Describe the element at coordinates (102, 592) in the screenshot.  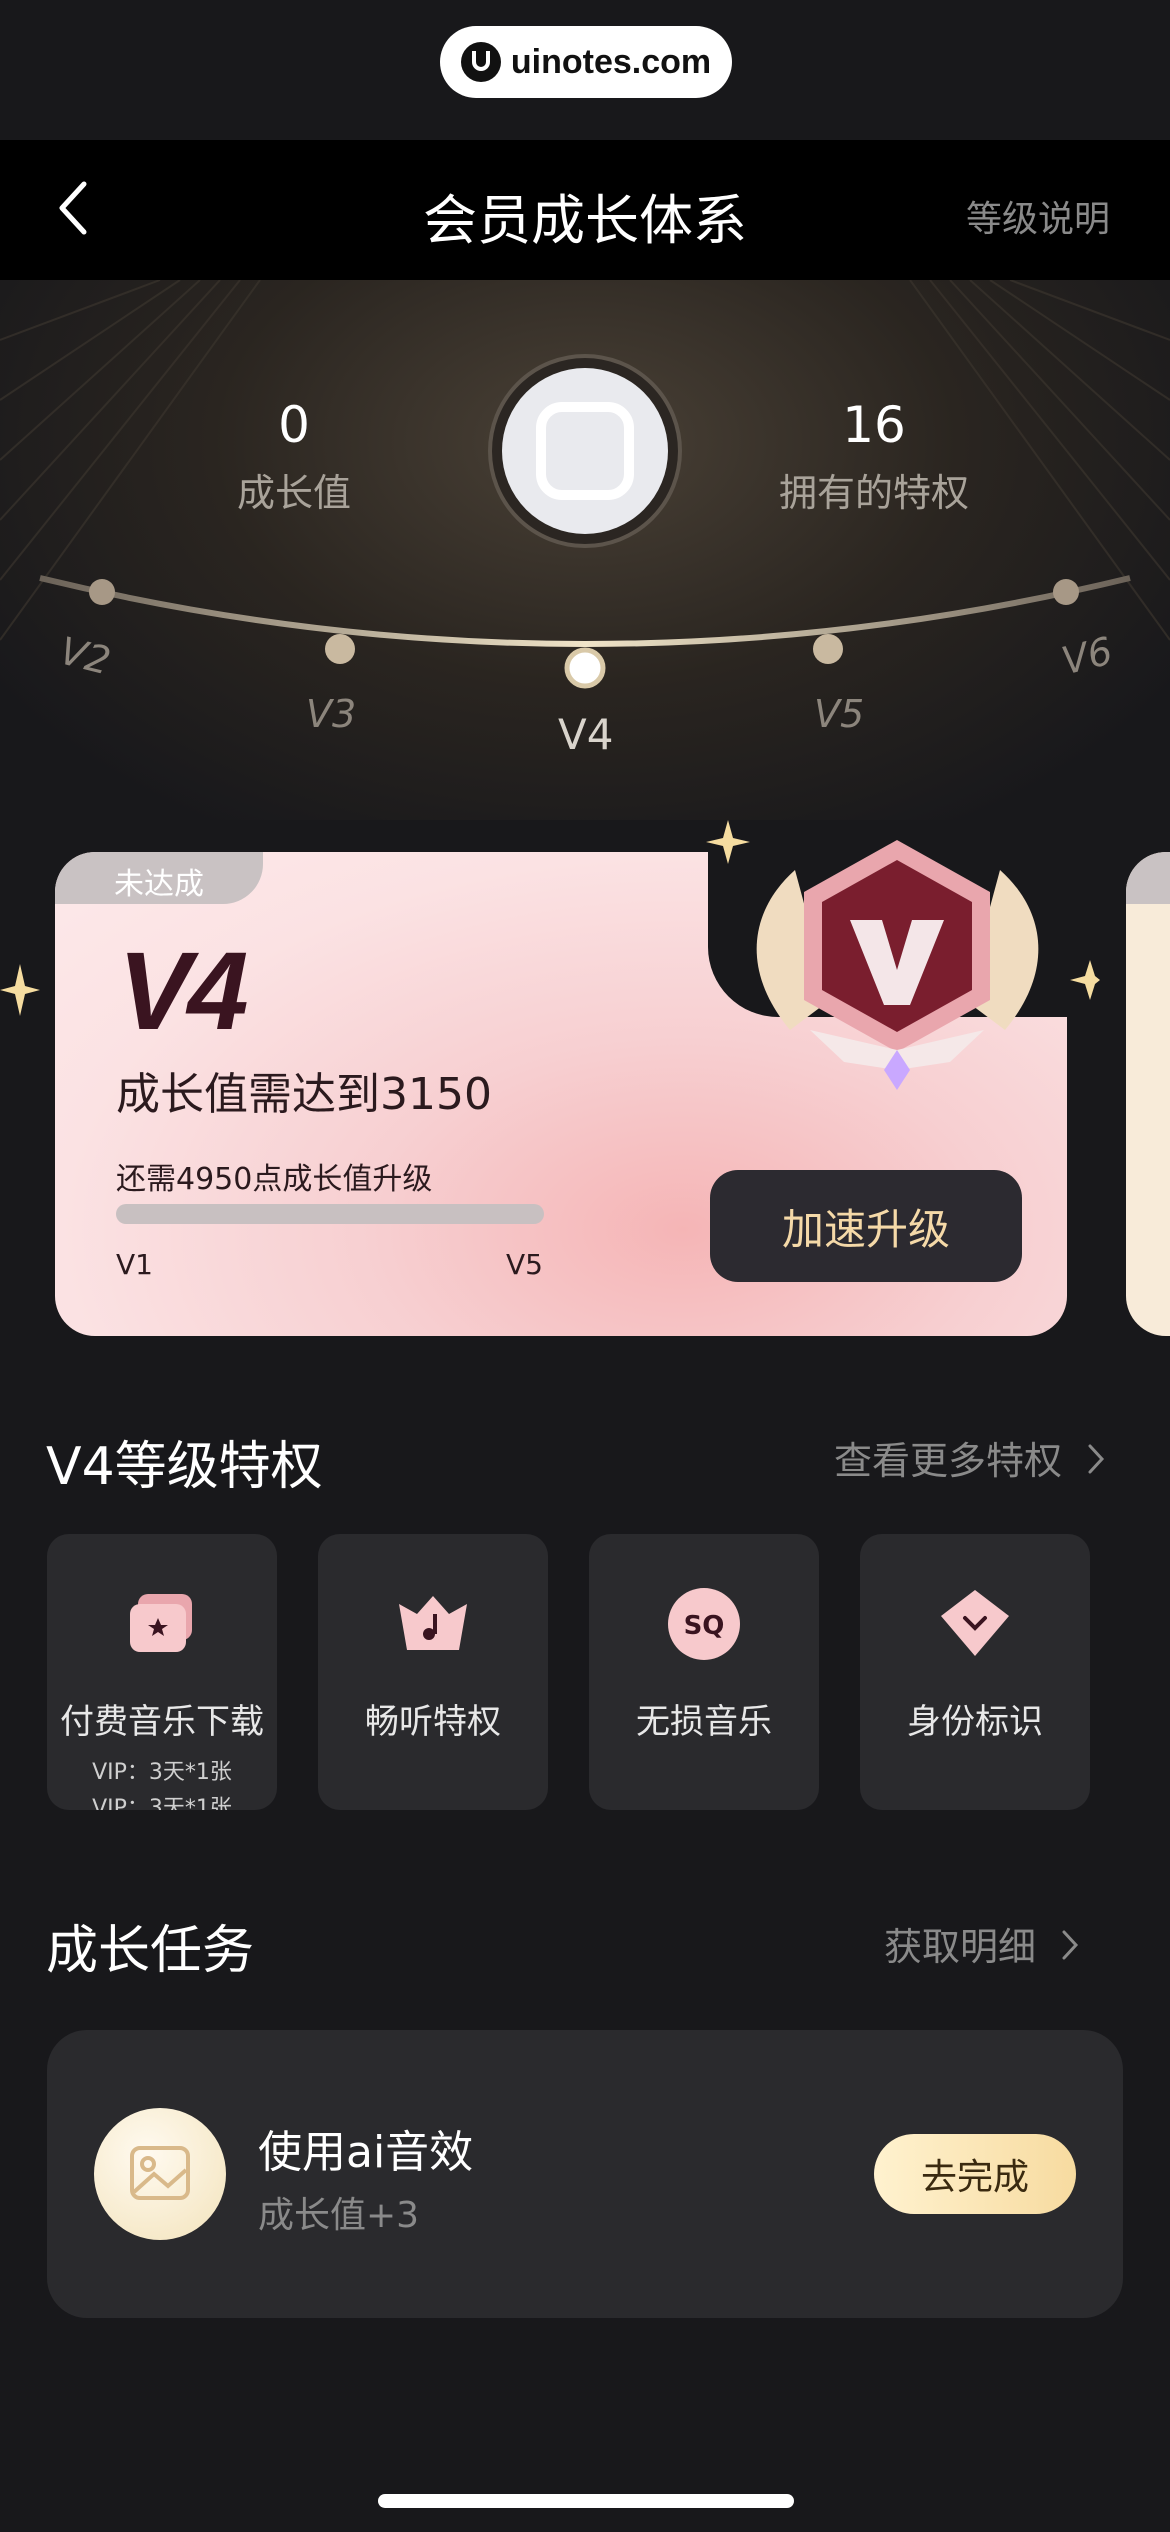
I see `level-dot-v2` at that location.